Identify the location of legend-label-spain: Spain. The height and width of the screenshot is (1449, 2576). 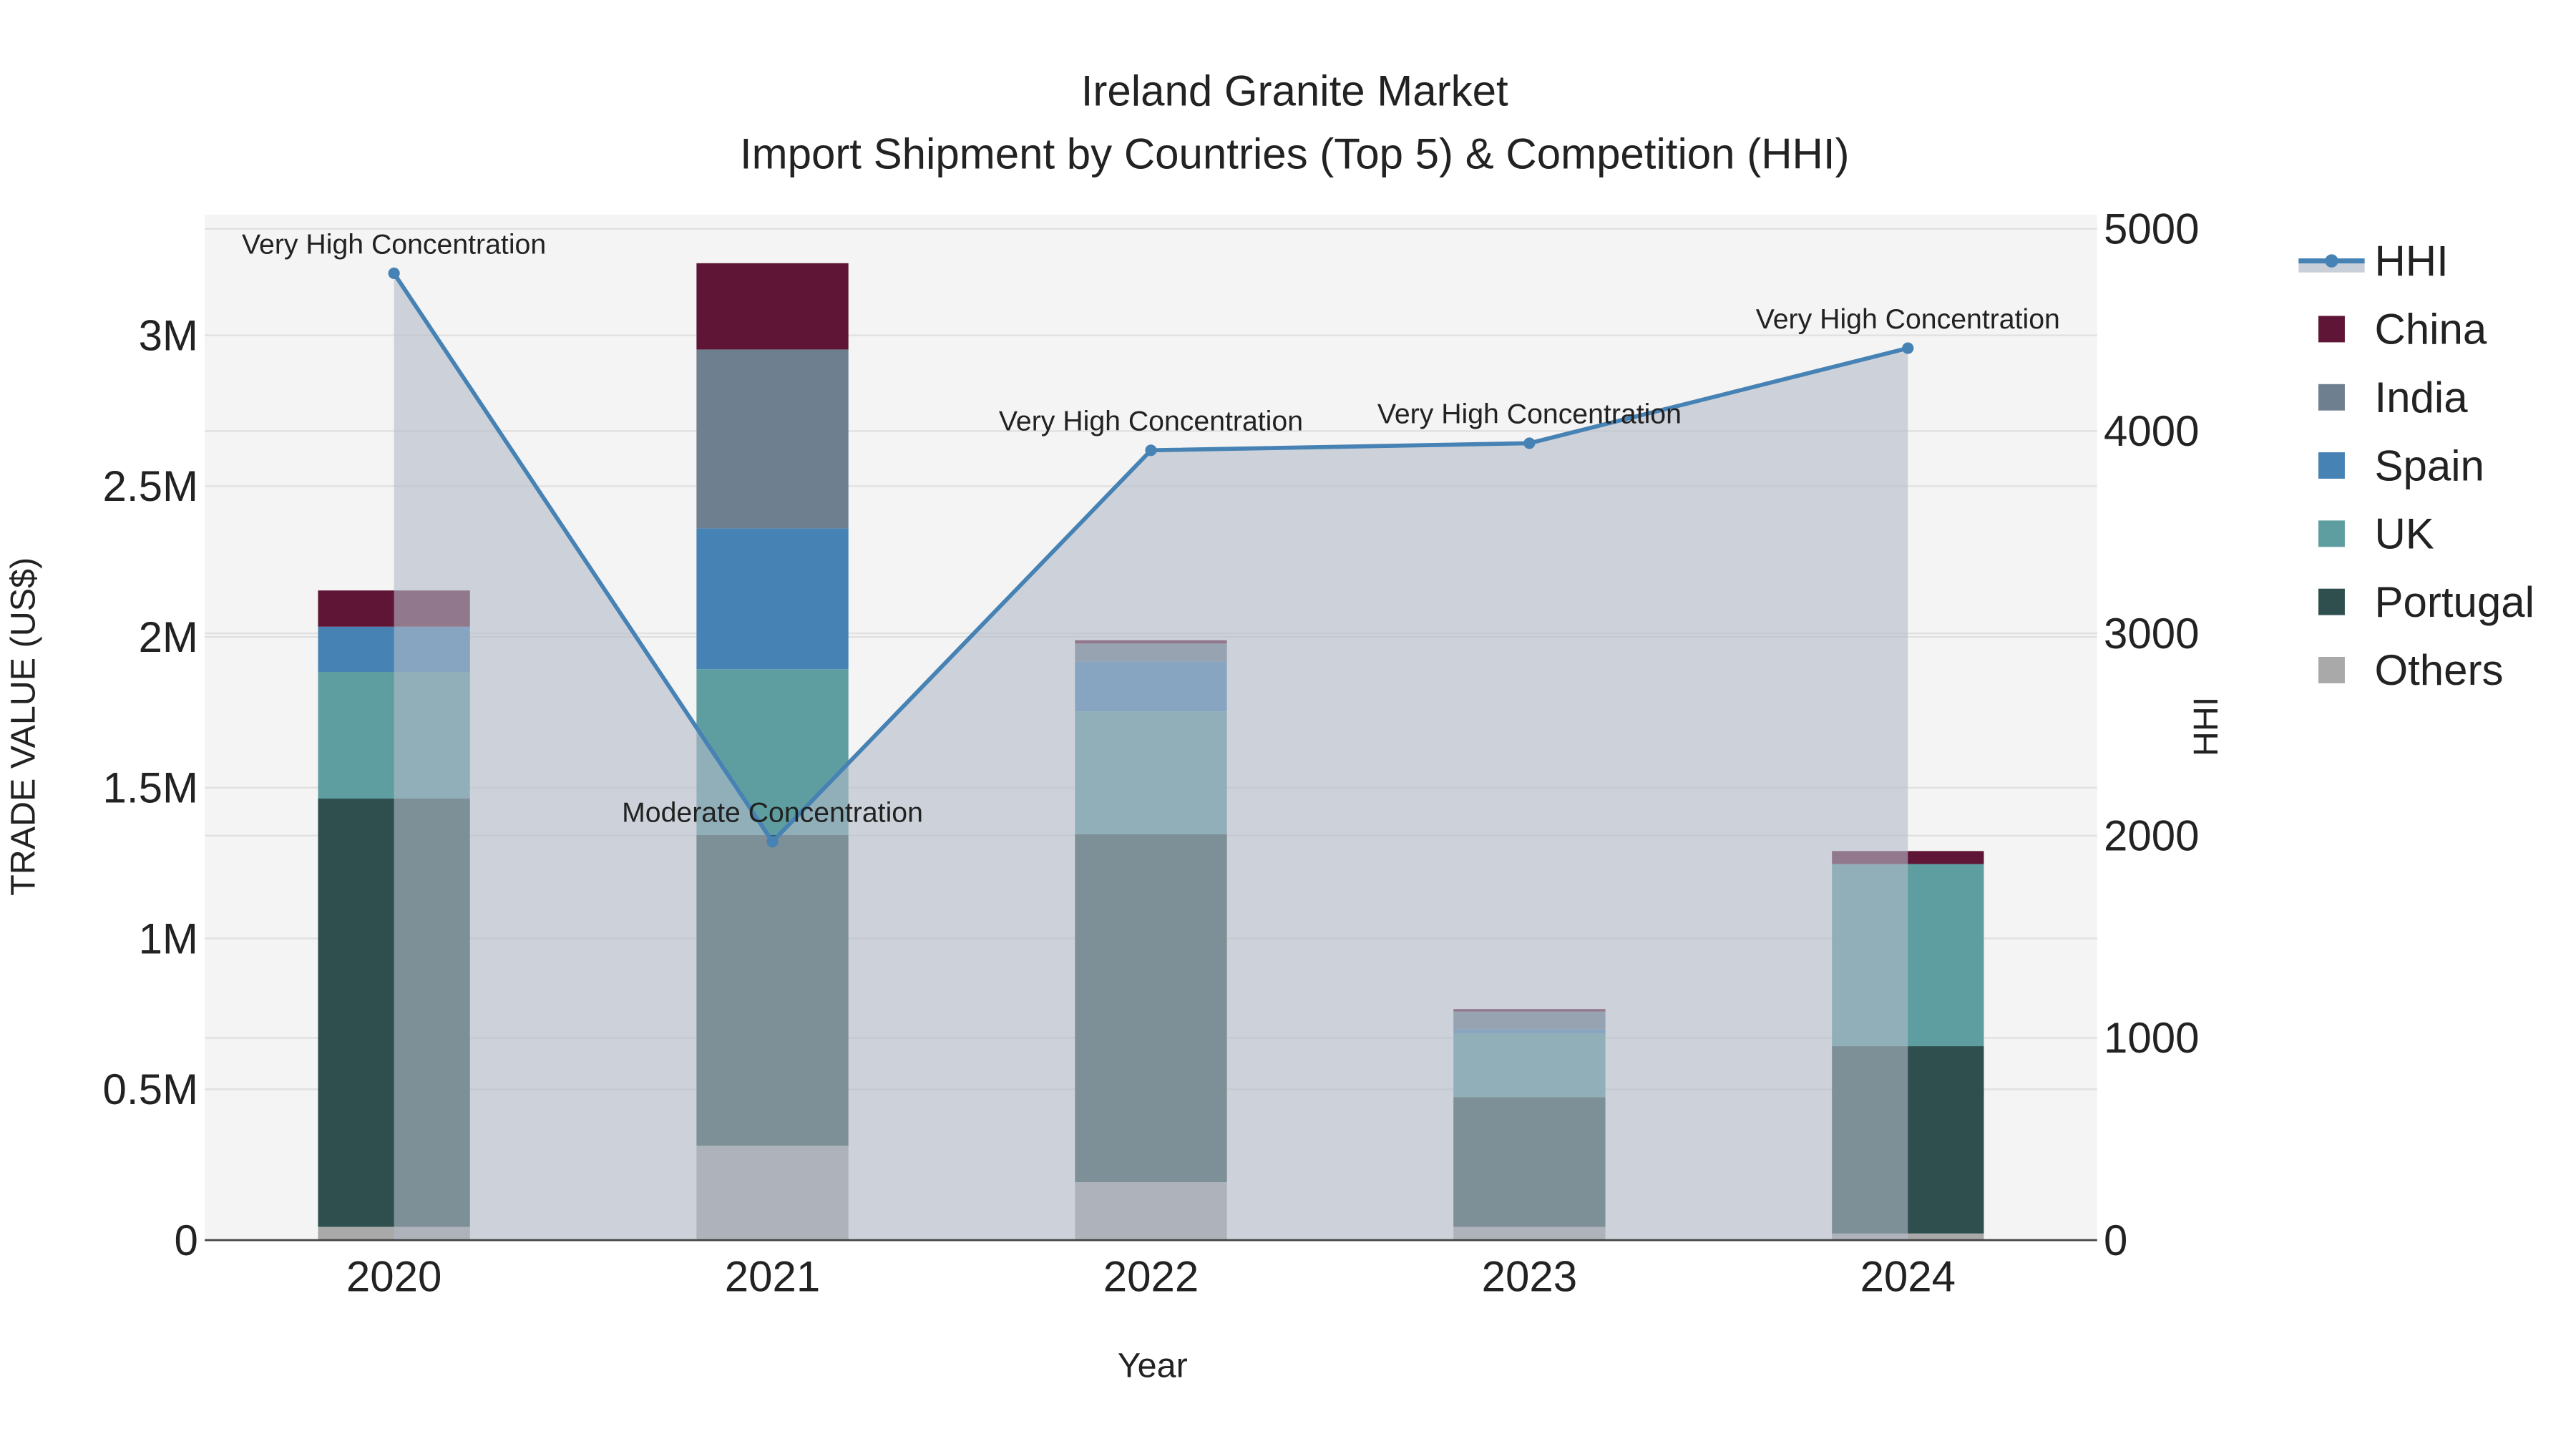
(2429, 465).